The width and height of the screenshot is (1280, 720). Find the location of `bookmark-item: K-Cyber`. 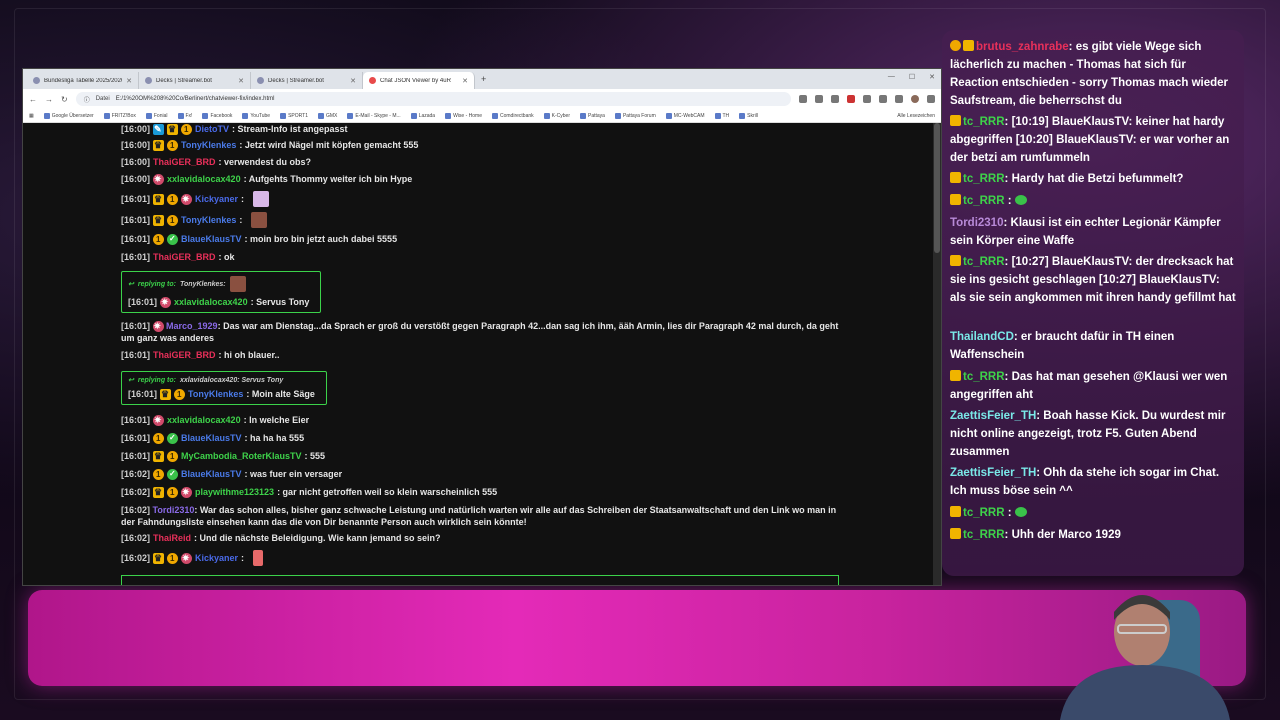

bookmark-item: K-Cyber is located at coordinates (556, 115).